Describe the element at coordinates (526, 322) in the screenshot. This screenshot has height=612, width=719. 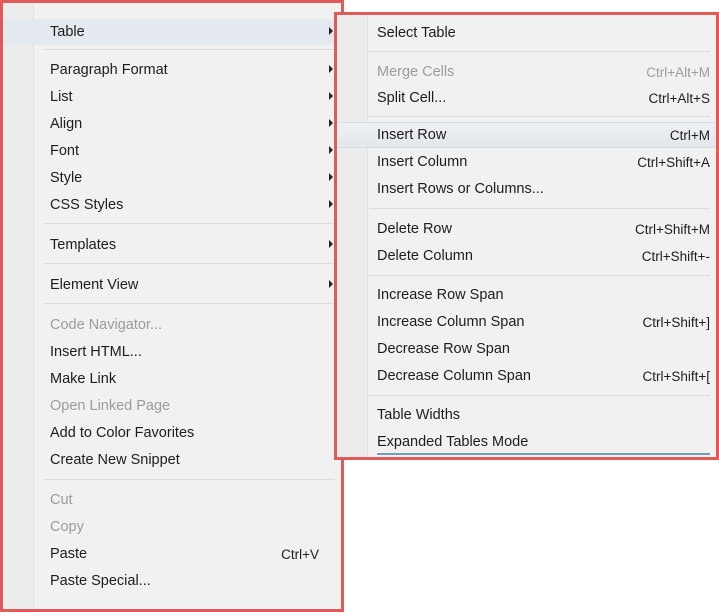
I see `submenu-item-increase-column-span: Increase Column Span Ctrl+Shift+]` at that location.